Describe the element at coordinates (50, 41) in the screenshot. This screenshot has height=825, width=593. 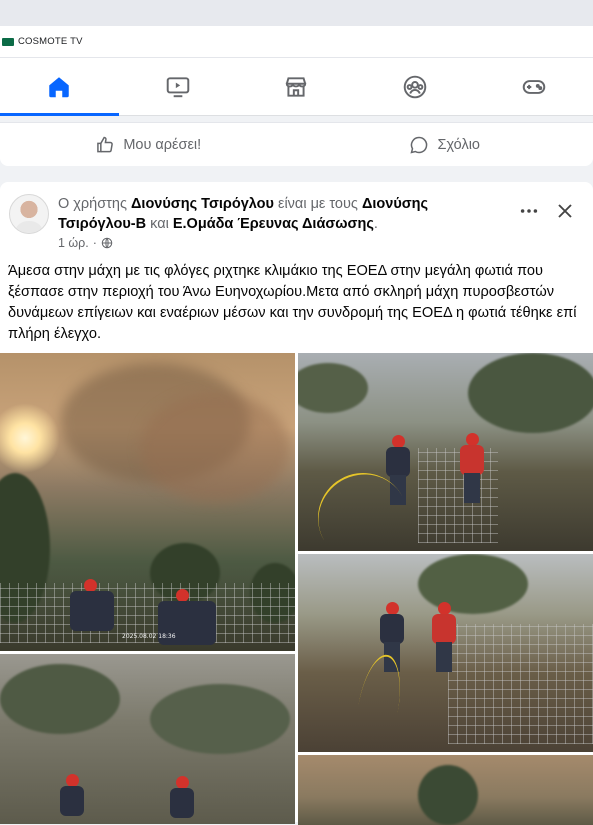
I see `sponsor-banner-label: COSMOTE TV` at that location.